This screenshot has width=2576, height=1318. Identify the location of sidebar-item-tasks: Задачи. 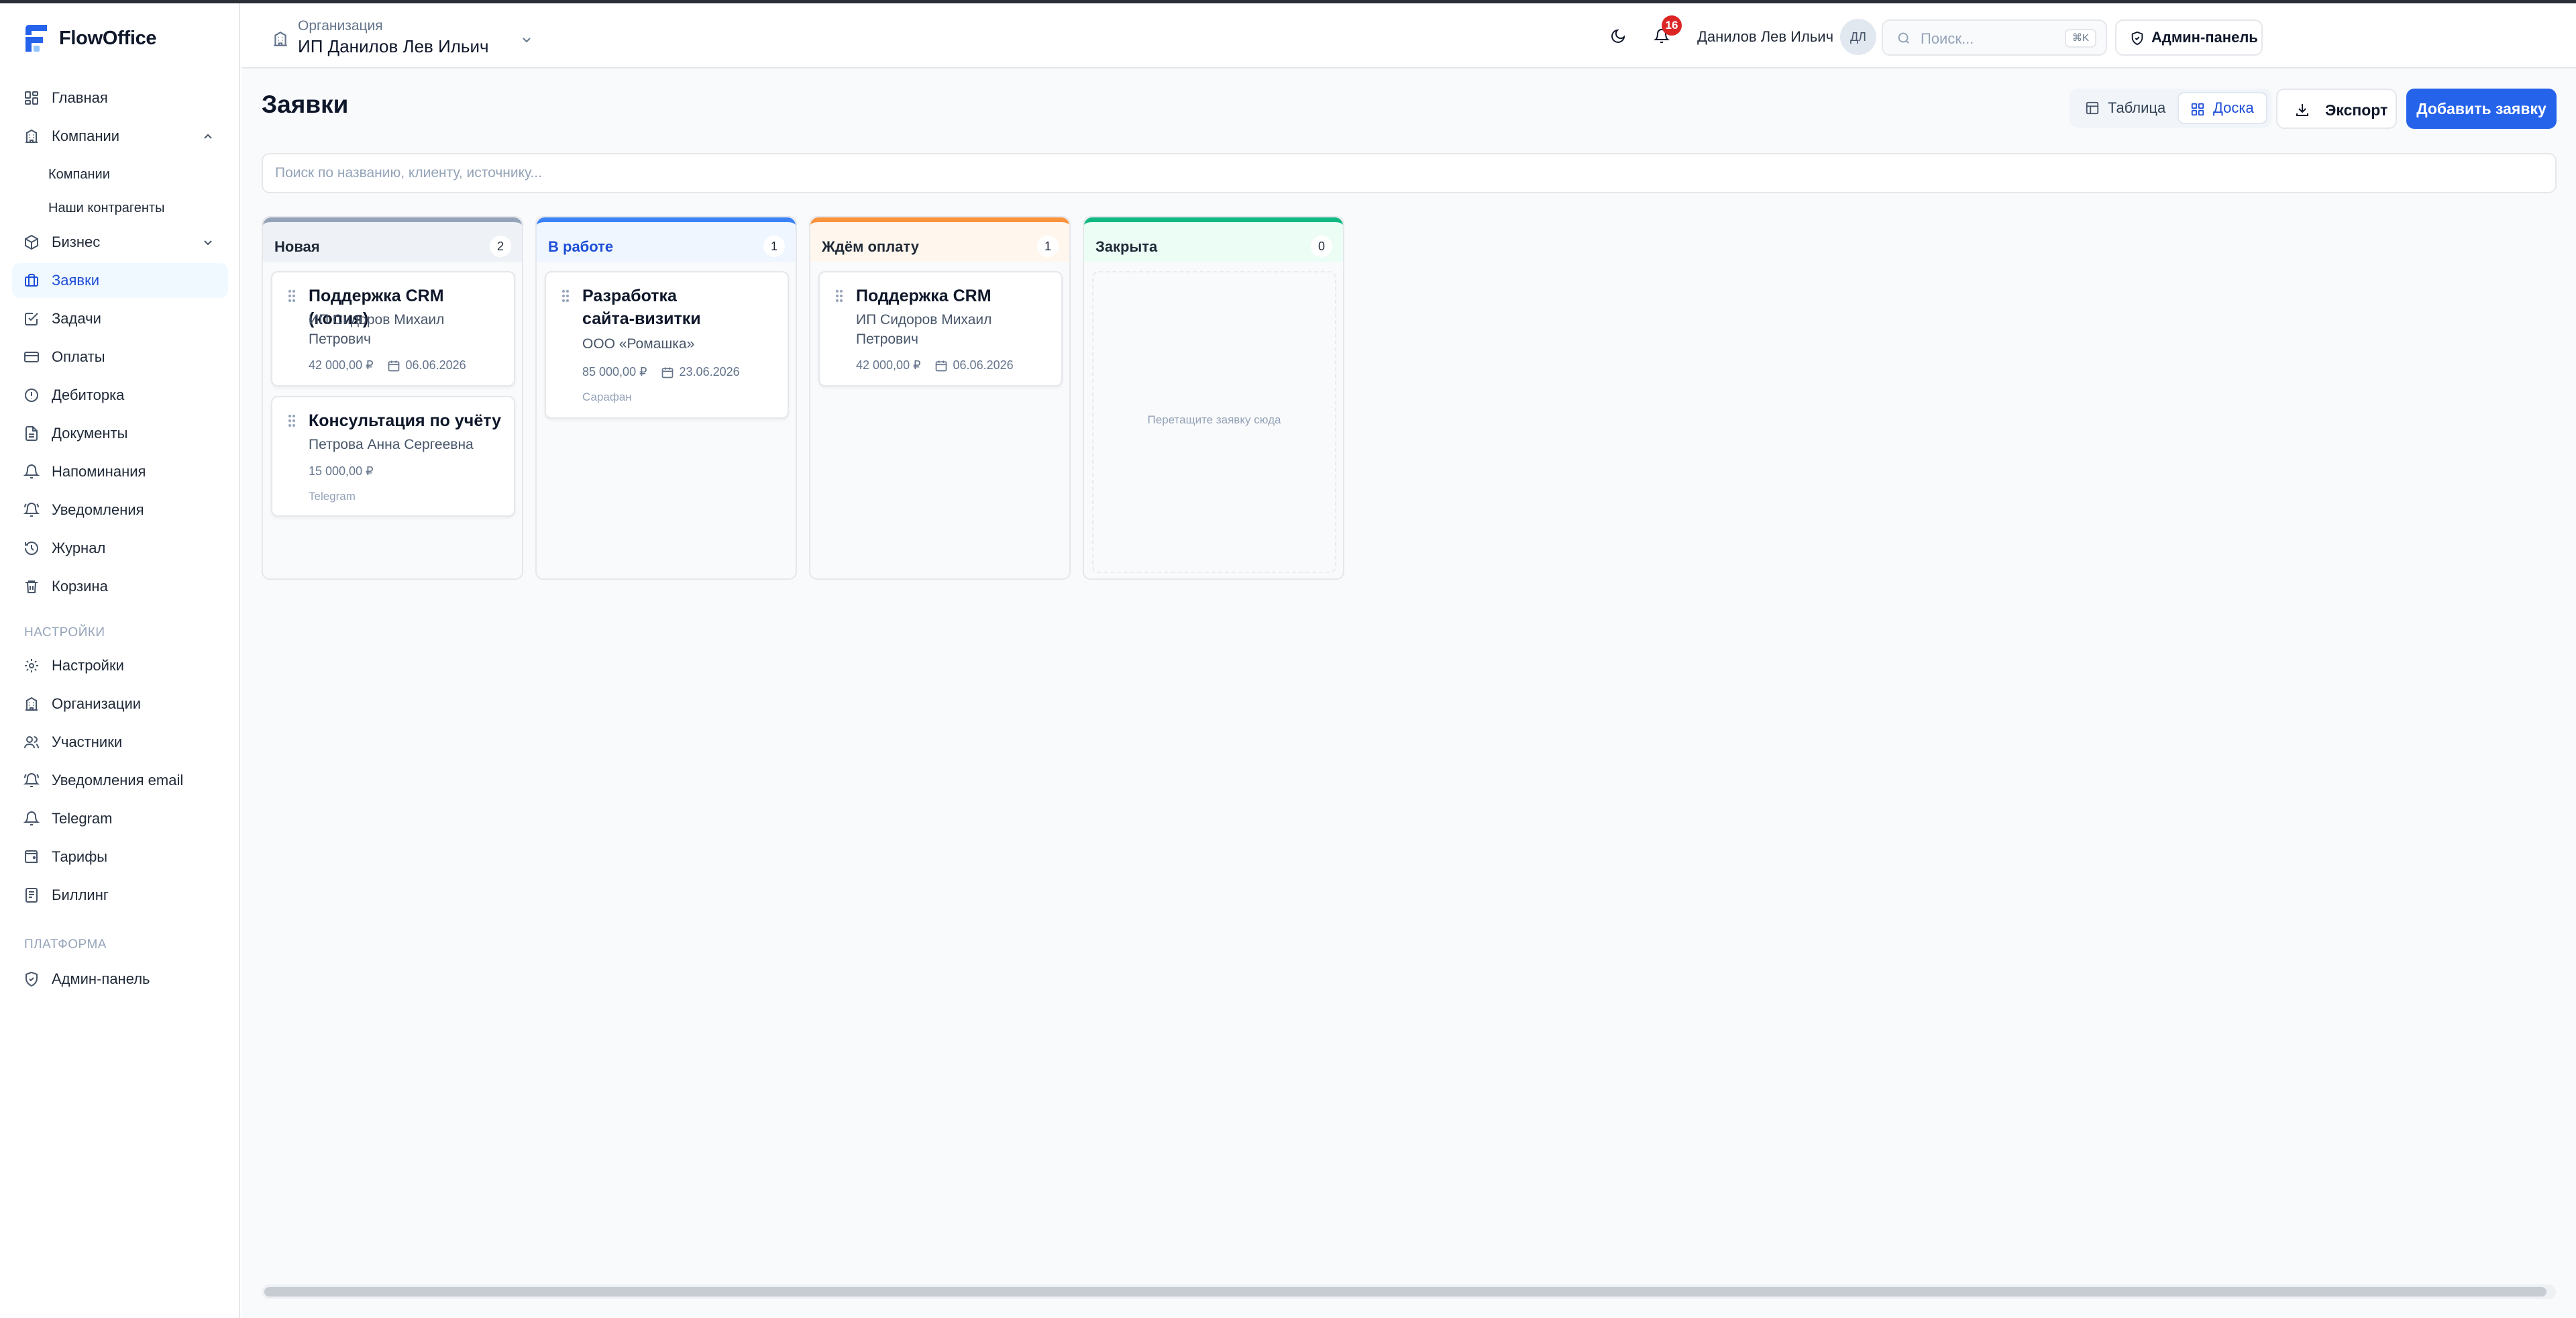
(120, 318).